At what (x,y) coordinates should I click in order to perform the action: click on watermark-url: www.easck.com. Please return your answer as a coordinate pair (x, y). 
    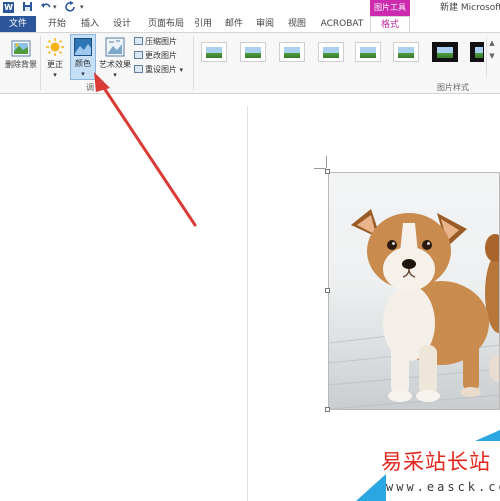
    Looking at the image, I should click on (443, 487).